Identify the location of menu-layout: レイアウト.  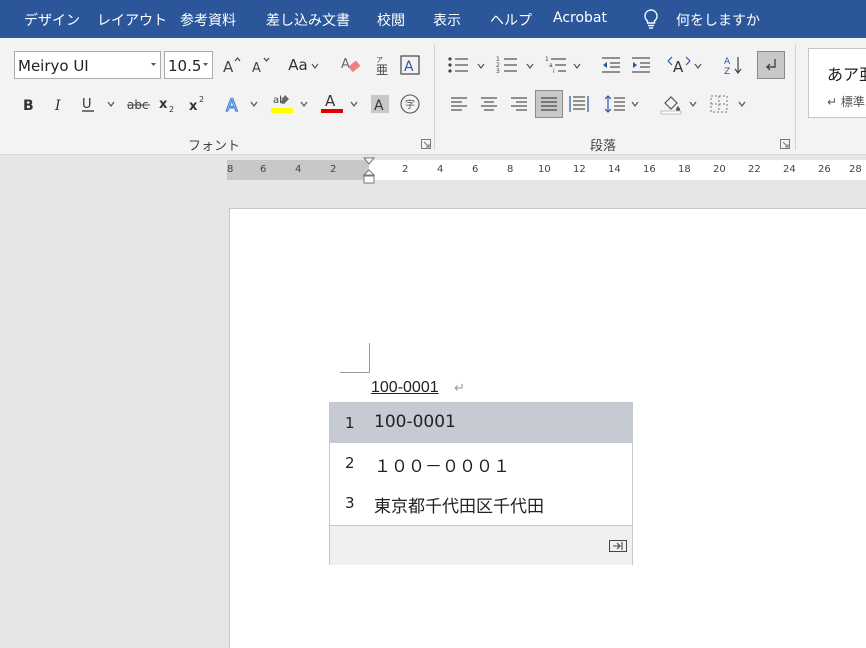
(132, 20).